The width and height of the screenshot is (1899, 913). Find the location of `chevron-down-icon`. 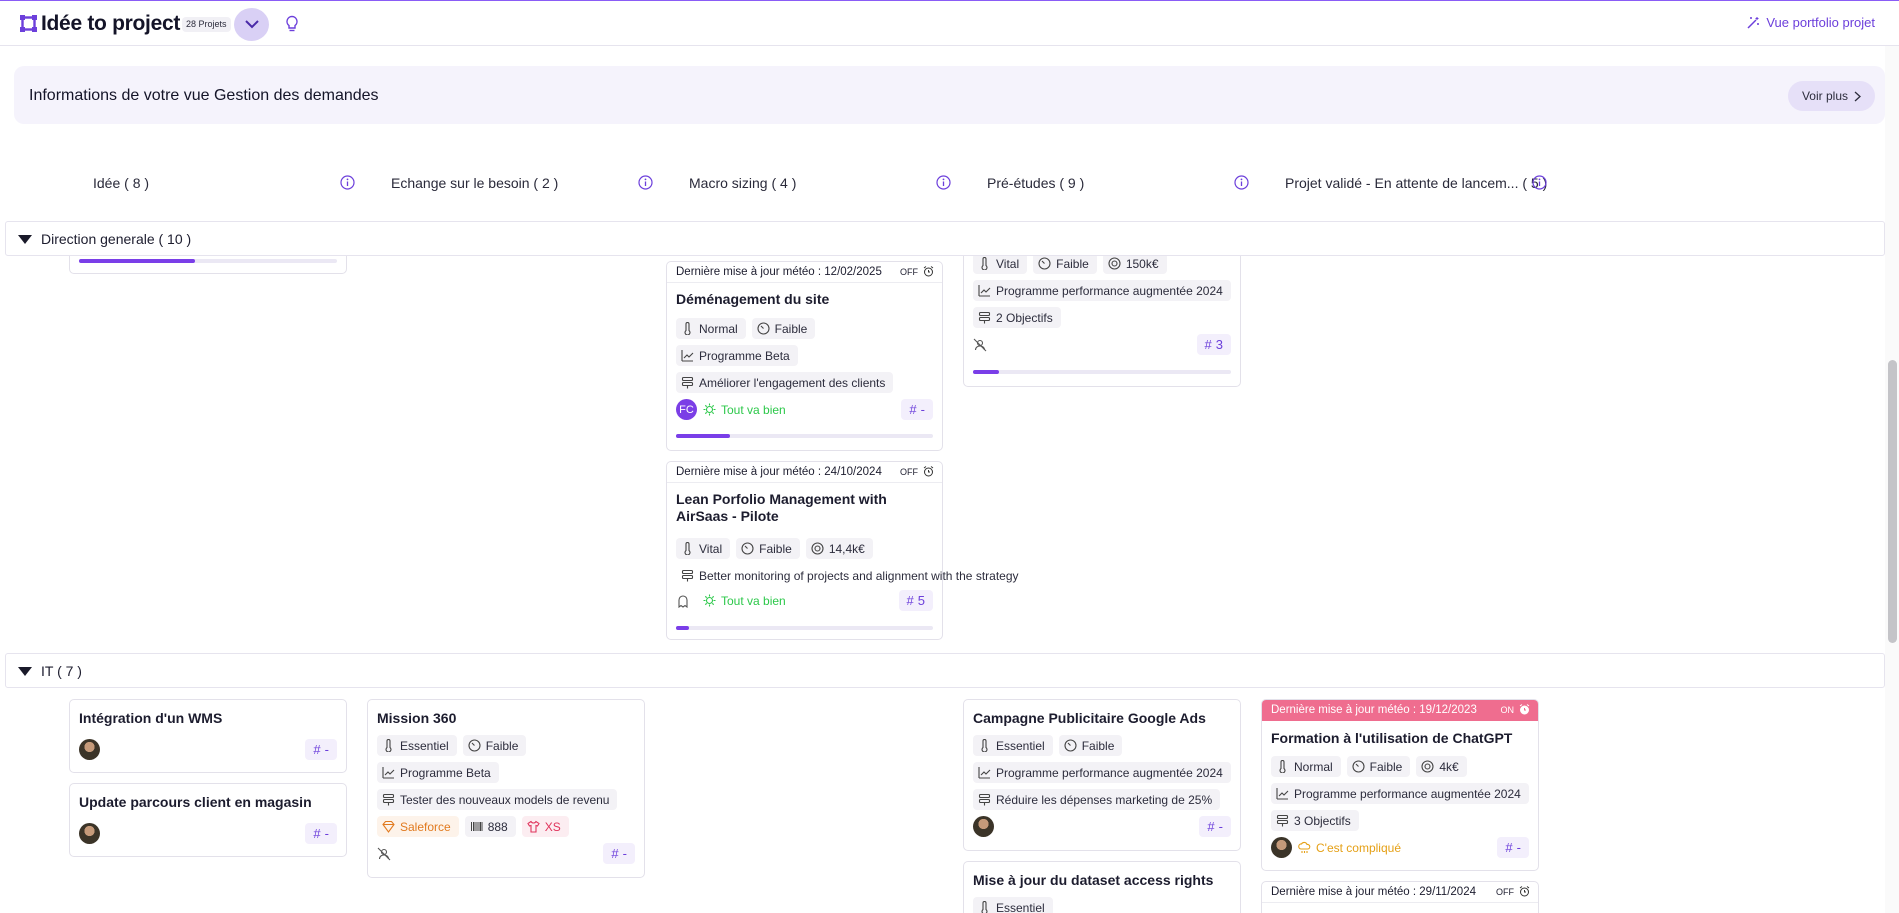

chevron-down-icon is located at coordinates (251, 24).